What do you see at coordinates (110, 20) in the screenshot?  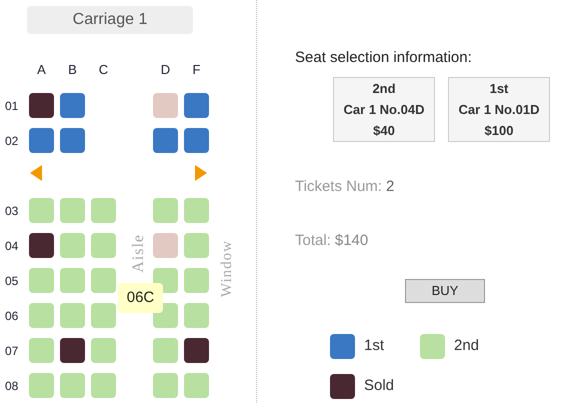 I see `carriage-title: Carriage 1` at bounding box center [110, 20].